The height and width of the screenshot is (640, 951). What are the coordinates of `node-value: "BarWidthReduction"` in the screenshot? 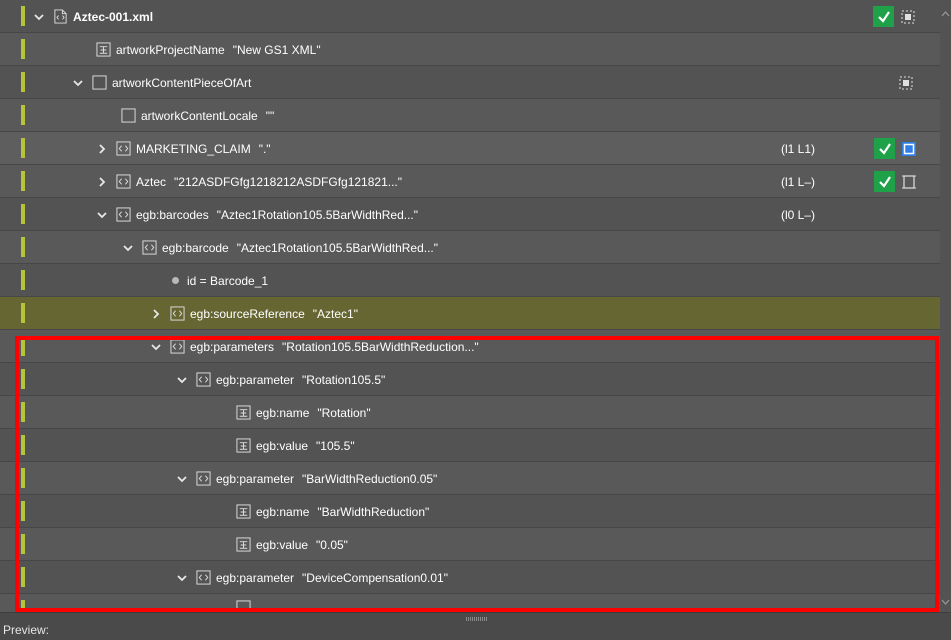 It's located at (373, 511).